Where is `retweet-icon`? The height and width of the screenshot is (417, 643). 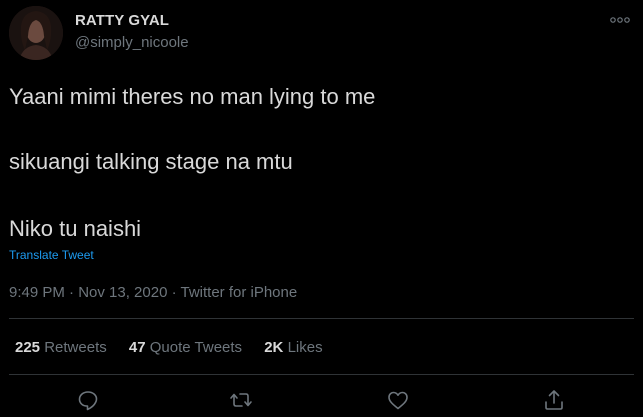 retweet-icon is located at coordinates (241, 400).